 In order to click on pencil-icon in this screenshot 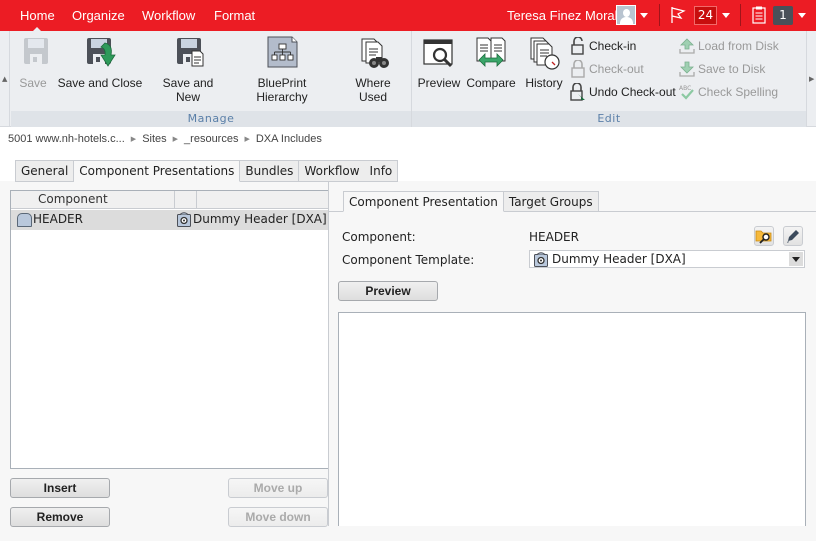, I will do `click(793, 236)`.